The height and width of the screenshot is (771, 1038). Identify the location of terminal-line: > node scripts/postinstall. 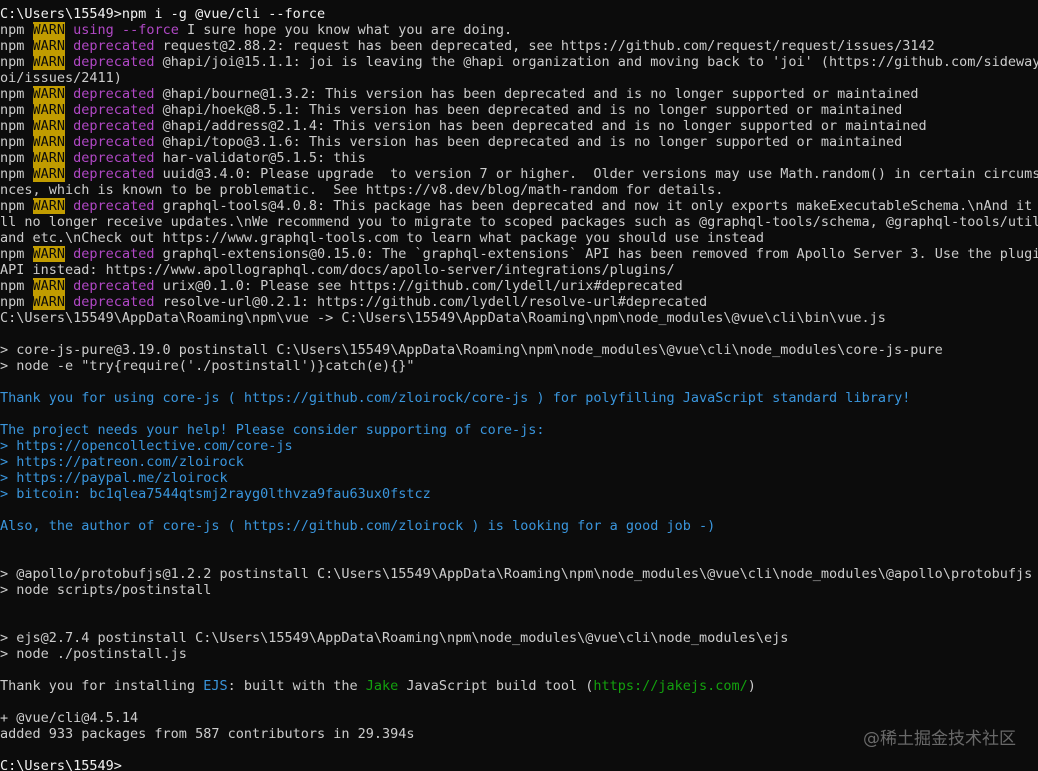
(519, 590).